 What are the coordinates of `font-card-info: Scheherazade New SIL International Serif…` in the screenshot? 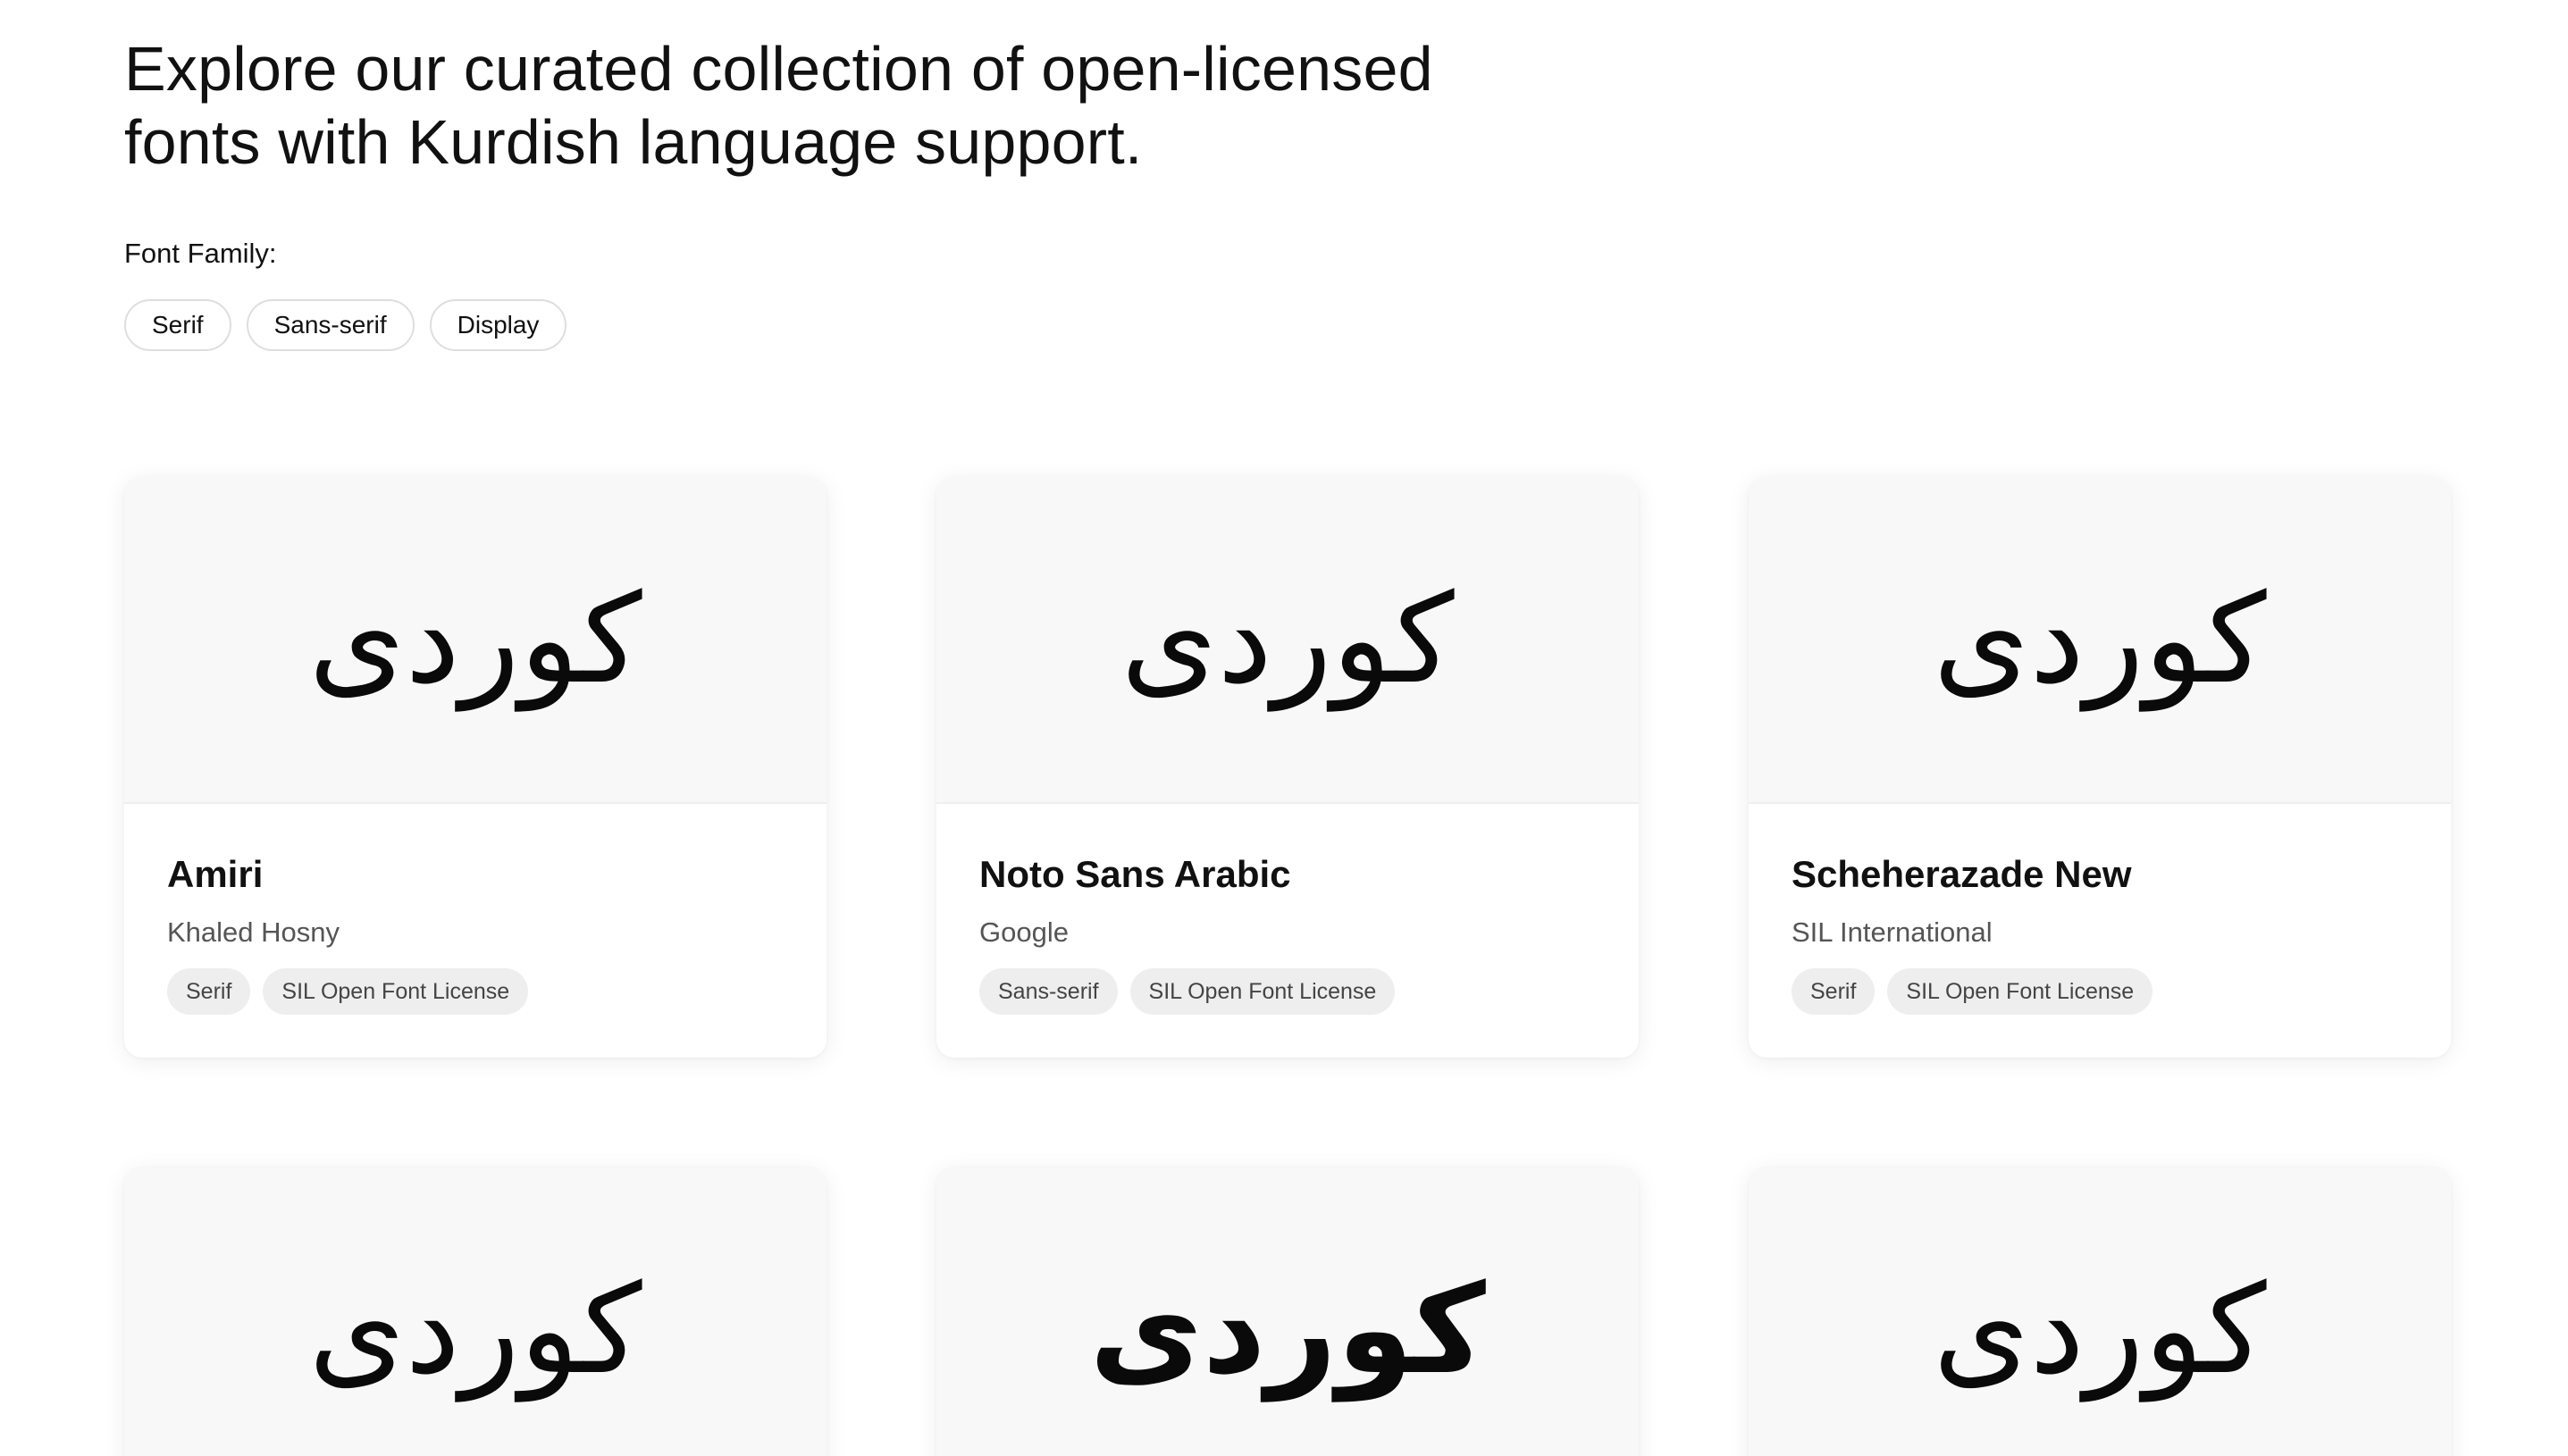 It's located at (2100, 909).